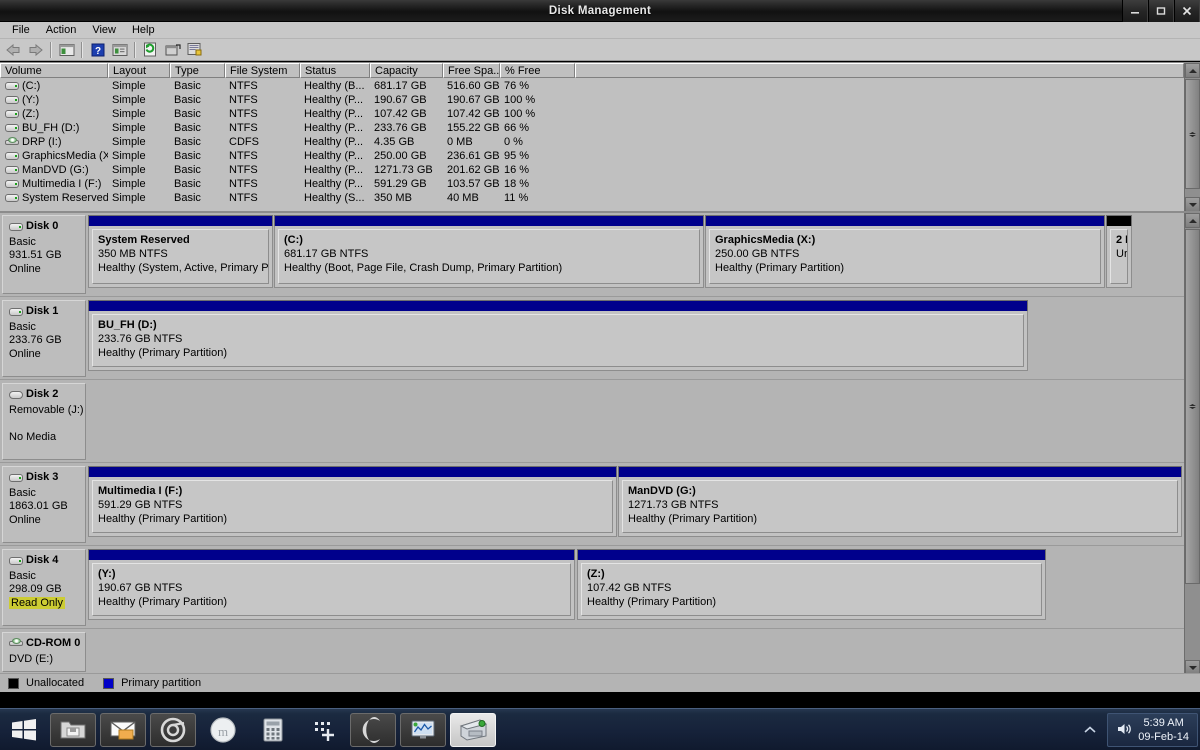 The width and height of the screenshot is (1200, 750). I want to click on taskbar-calculator, so click(273, 730).